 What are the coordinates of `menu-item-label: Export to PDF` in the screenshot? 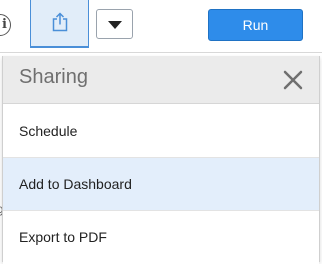 It's located at (63, 237).